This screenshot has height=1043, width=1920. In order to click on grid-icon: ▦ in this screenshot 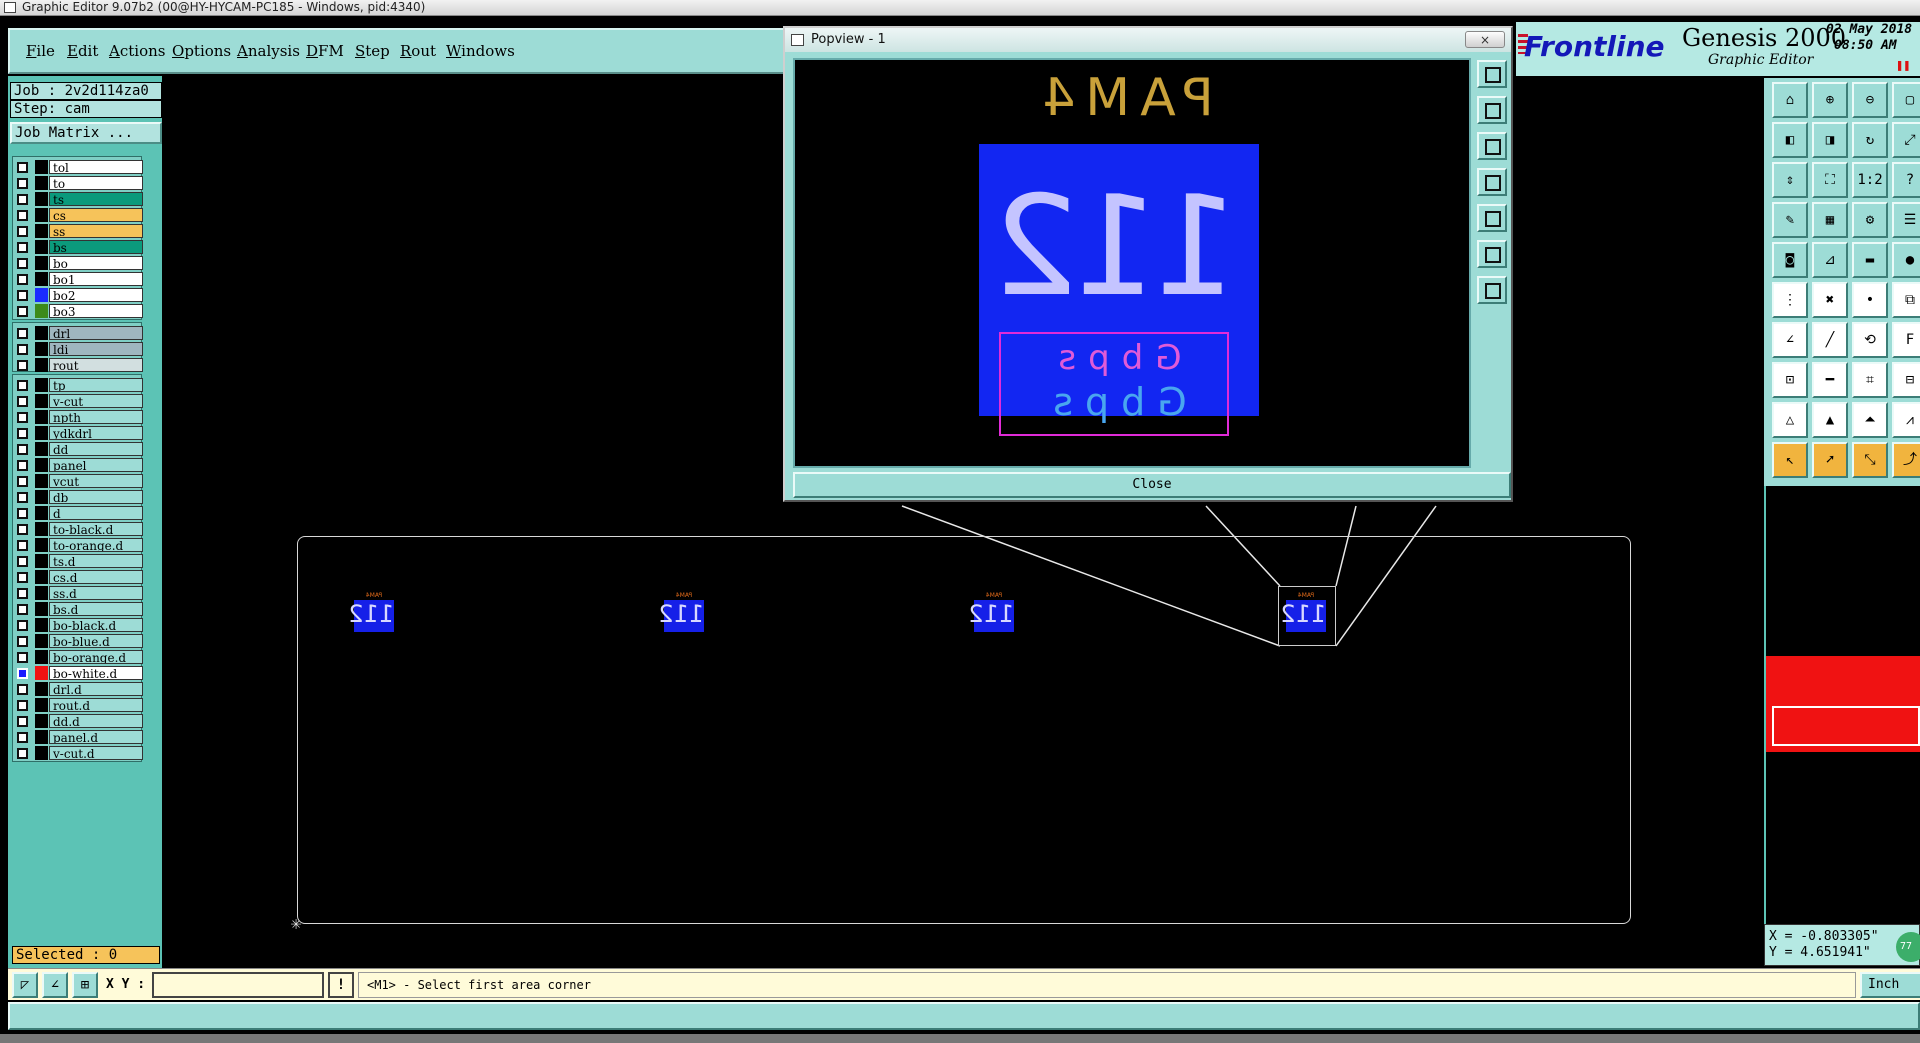, I will do `click(1830, 220)`.